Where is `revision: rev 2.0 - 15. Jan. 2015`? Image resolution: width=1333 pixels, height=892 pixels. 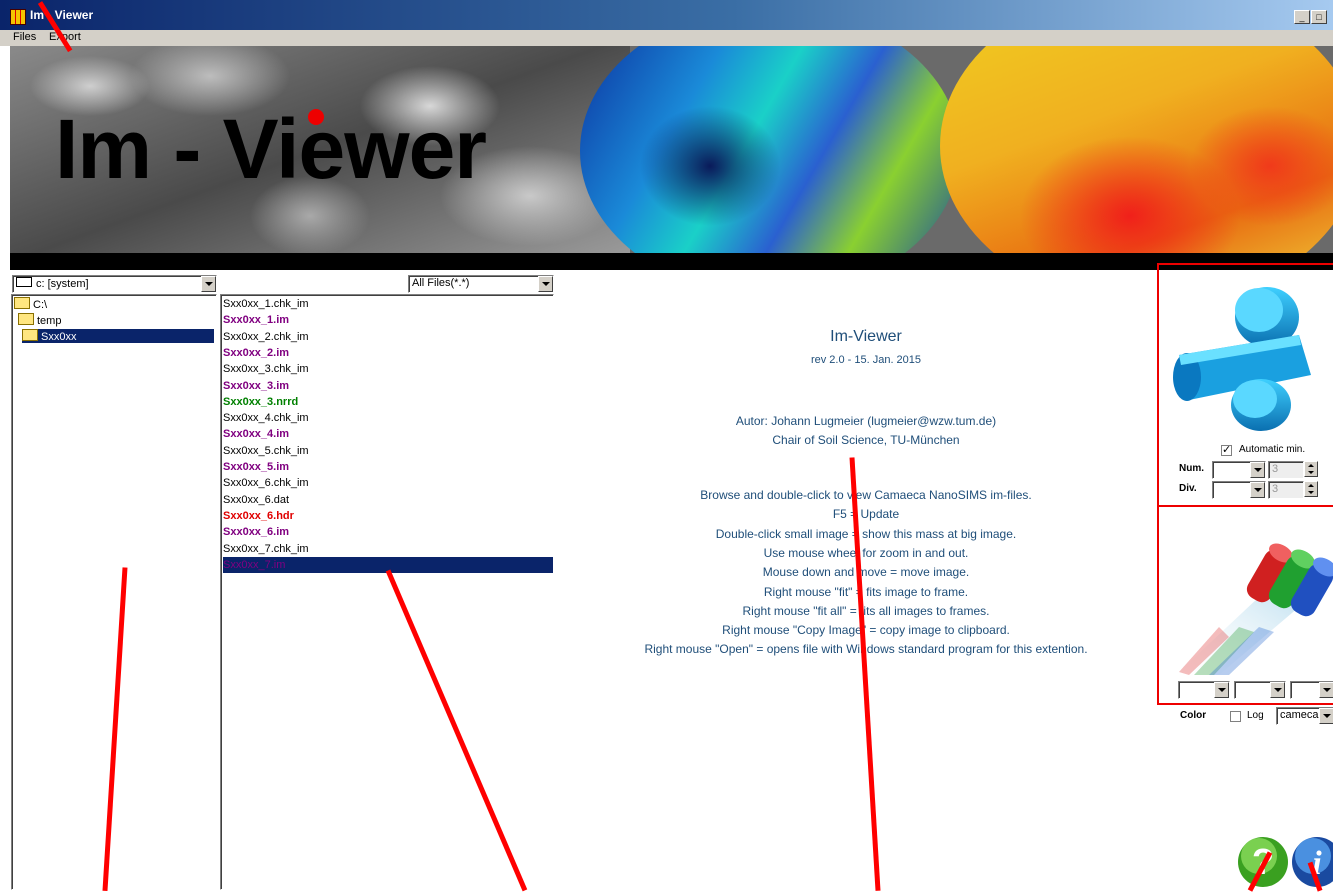 revision: rev 2.0 - 15. Jan. 2015 is located at coordinates (866, 360).